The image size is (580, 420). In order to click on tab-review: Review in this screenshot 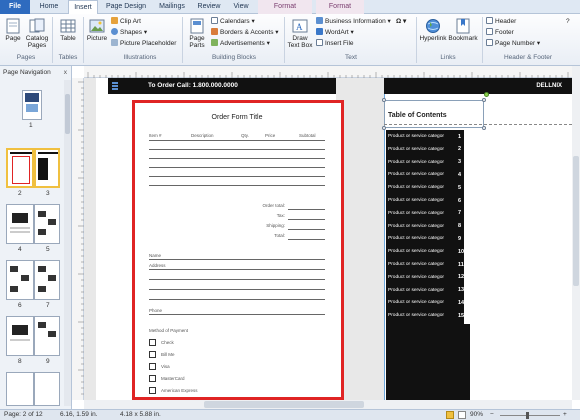, I will do `click(209, 7)`.